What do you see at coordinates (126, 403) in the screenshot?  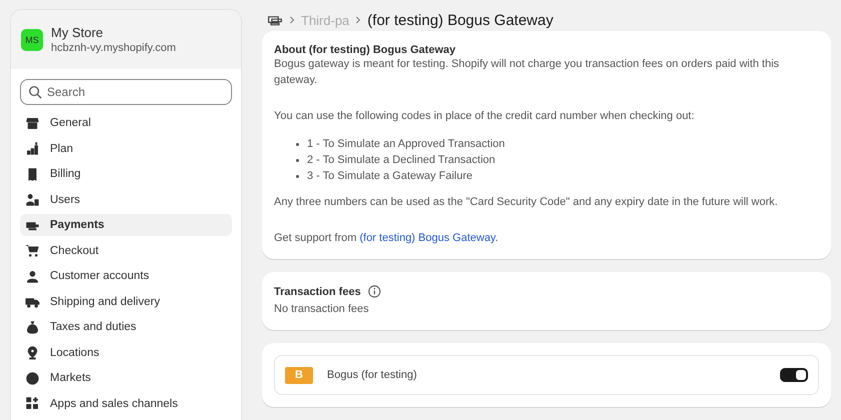 I see `sidebar-item: Apps and sales channels` at bounding box center [126, 403].